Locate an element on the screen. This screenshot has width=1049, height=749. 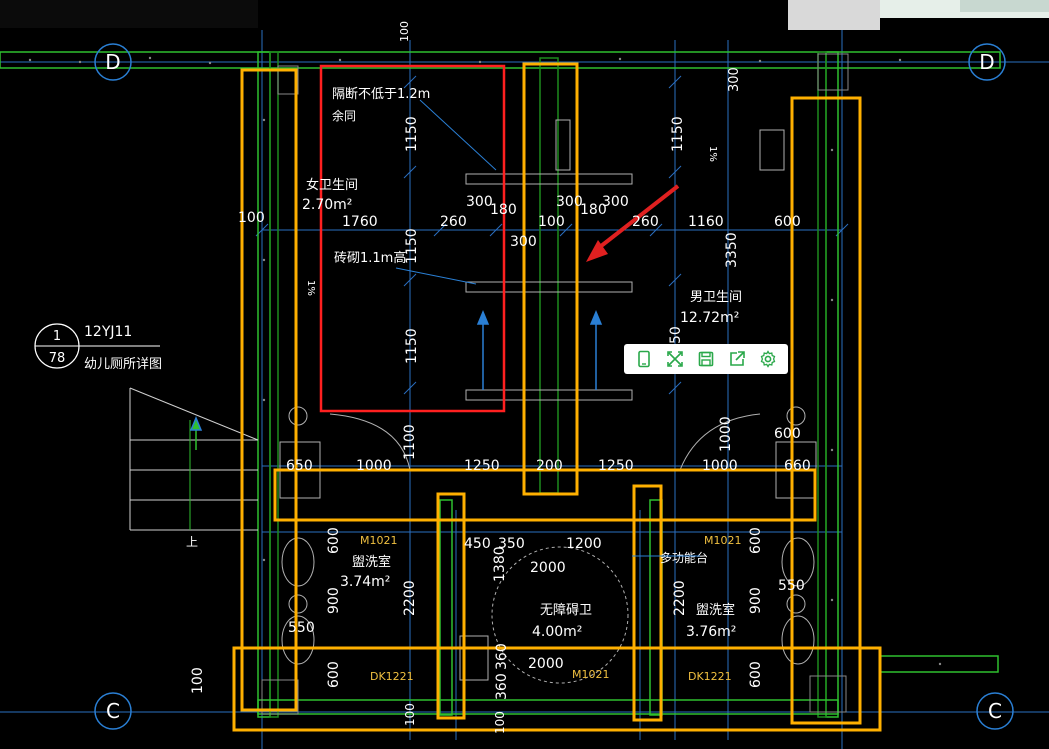
phone-view-button is located at coordinates (644, 359).